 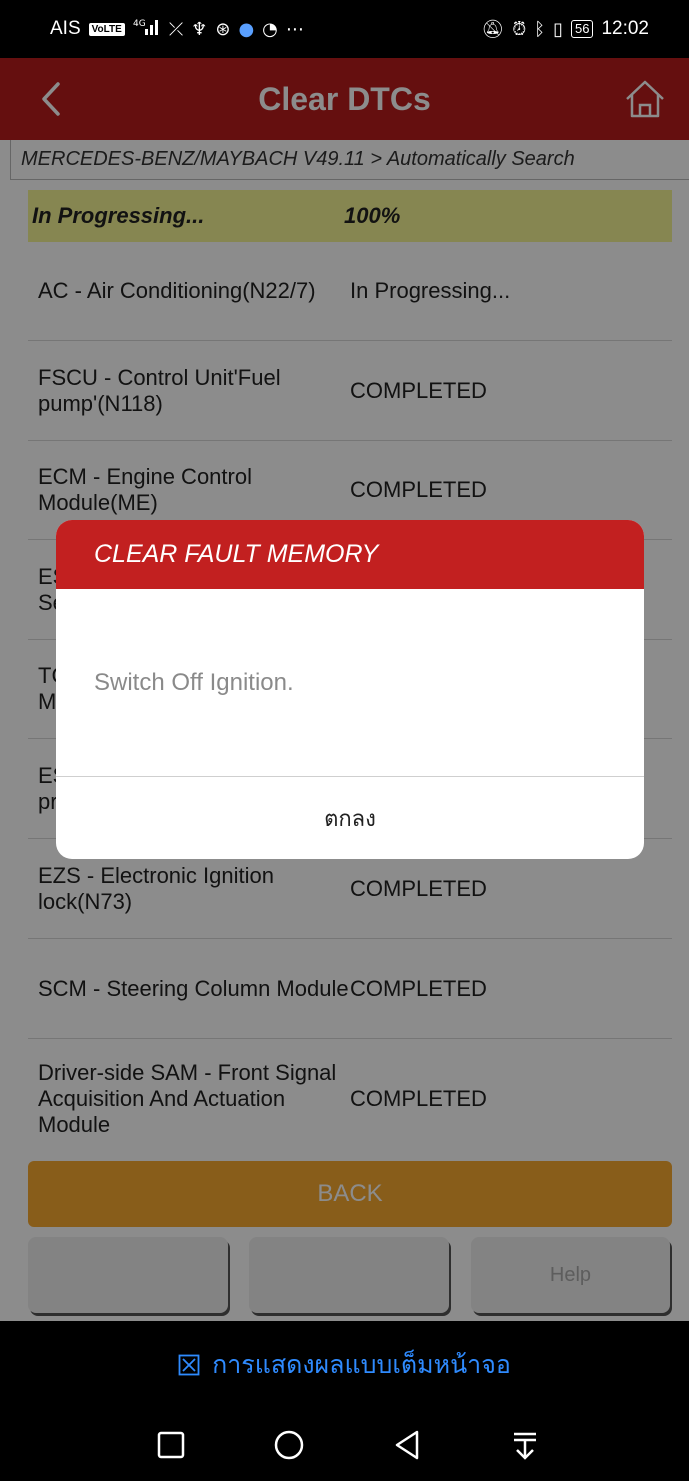 I want to click on missed-call-icon: ⤫, so click(x=176, y=29).